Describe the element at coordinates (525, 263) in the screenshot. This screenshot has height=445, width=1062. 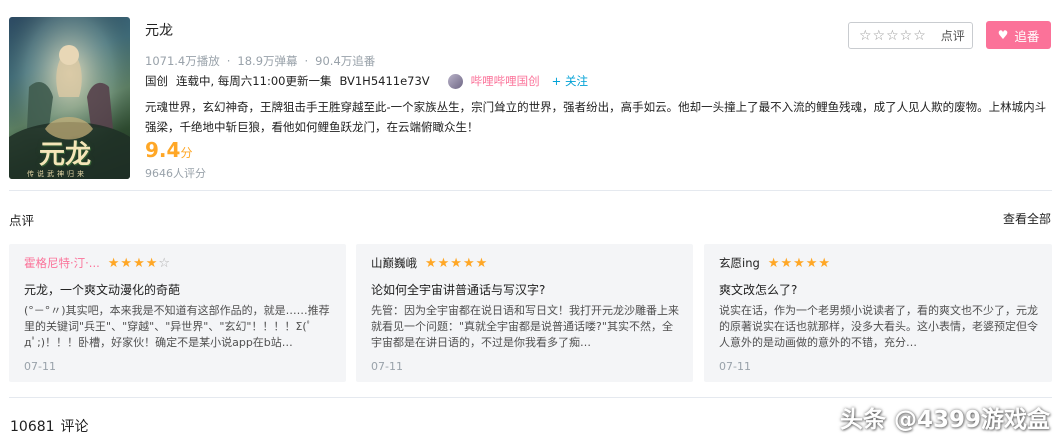
I see `review-card-head: 山巅巍峨 ★★★★★` at that location.